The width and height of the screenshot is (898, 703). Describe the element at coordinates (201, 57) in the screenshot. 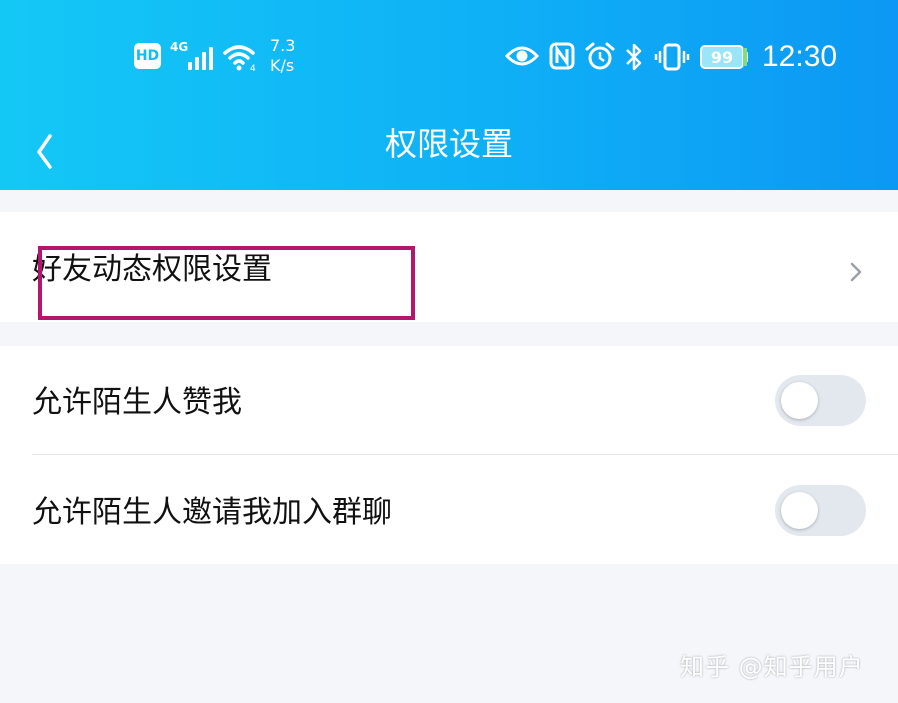

I see `signal-icon` at that location.